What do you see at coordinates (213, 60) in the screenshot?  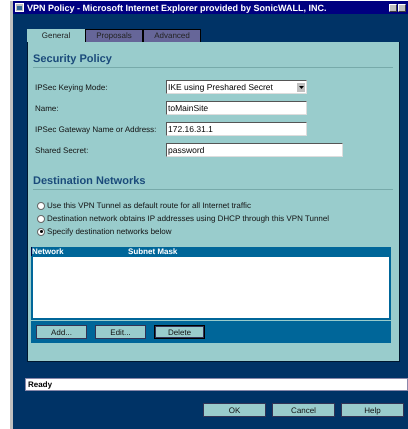 I see `section-heading: Security Policy` at bounding box center [213, 60].